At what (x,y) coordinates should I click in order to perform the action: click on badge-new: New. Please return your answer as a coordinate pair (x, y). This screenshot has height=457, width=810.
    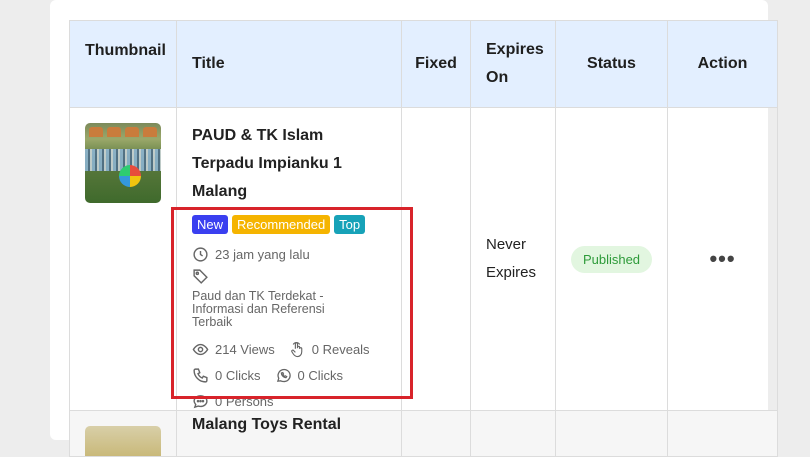
    Looking at the image, I should click on (210, 224).